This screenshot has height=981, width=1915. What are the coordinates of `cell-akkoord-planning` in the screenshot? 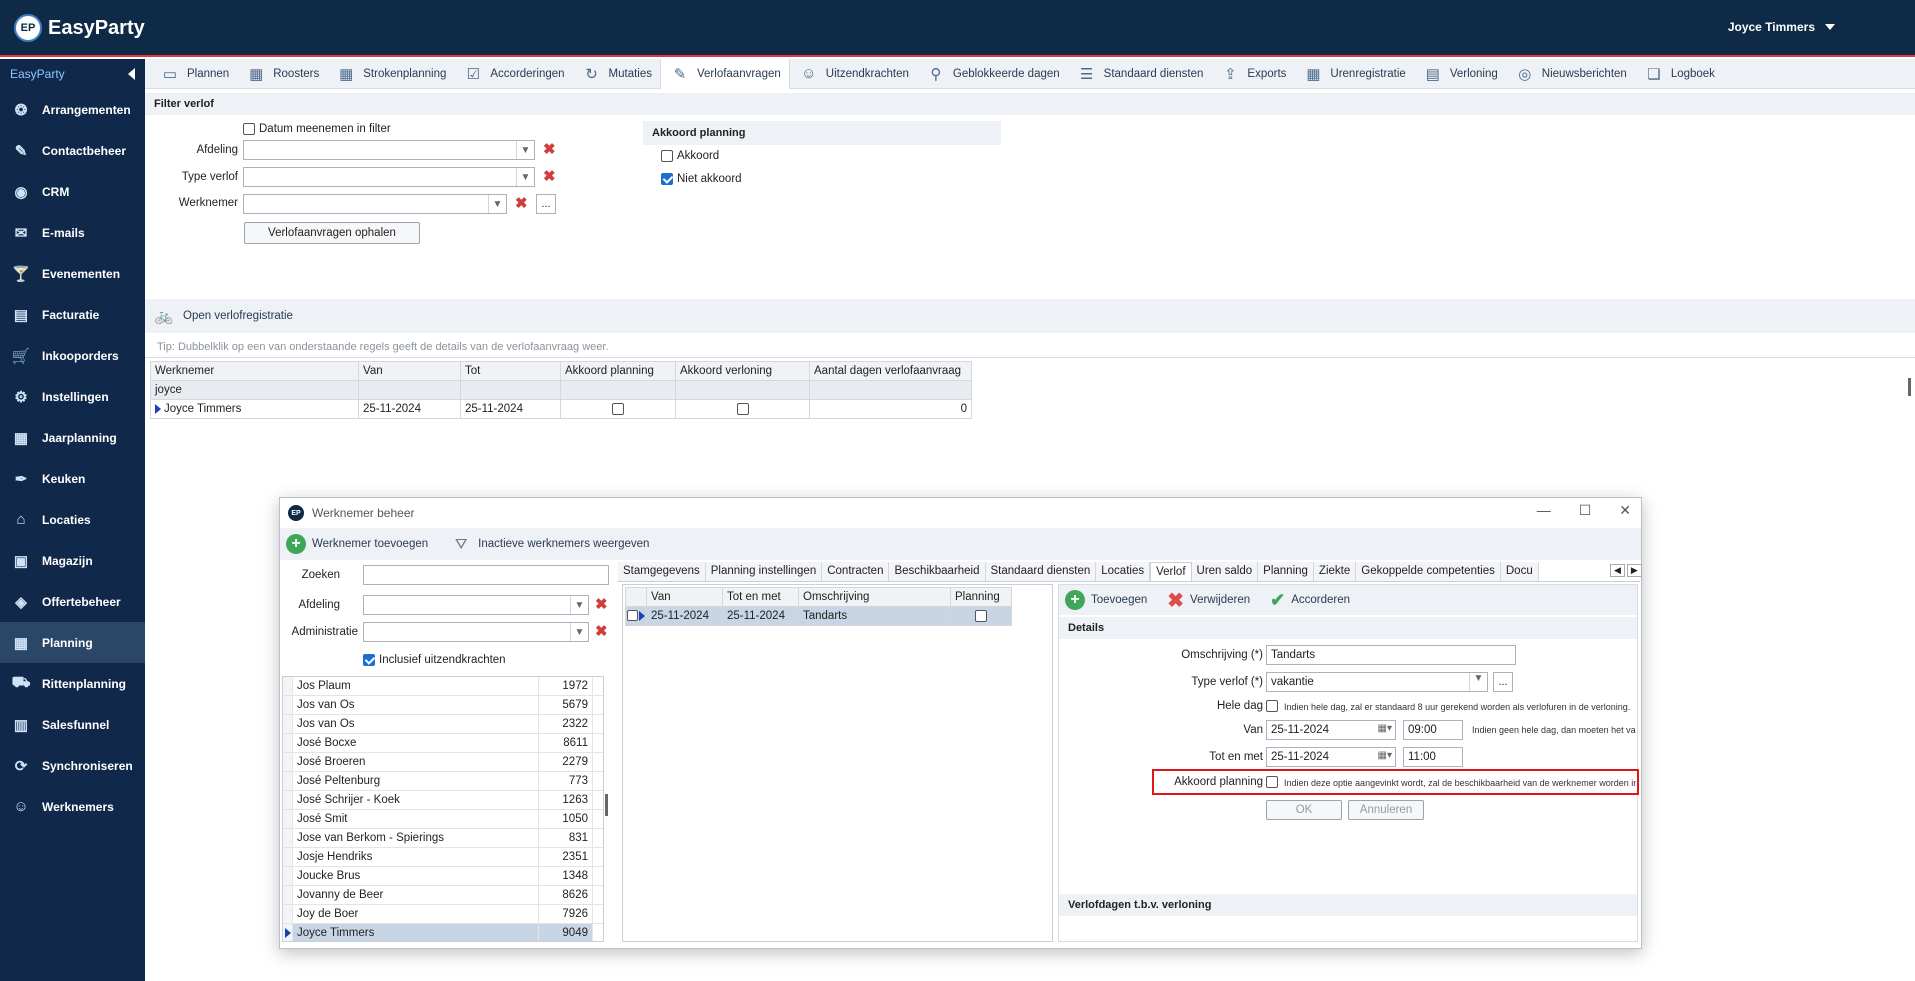 It's located at (618, 409).